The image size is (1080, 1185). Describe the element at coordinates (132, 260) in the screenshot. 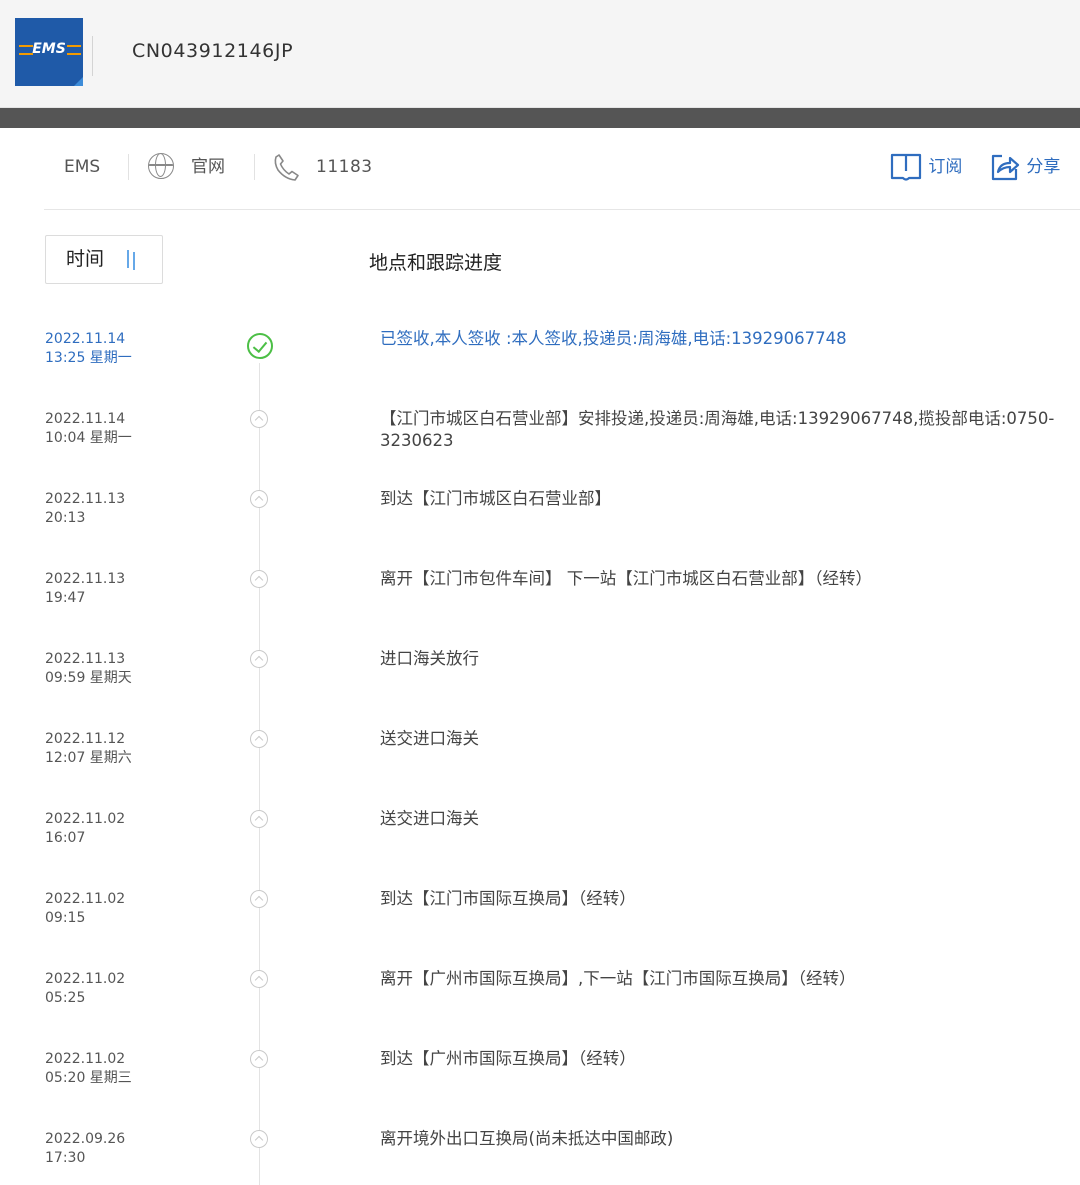

I see `sort-arrows-icon` at that location.